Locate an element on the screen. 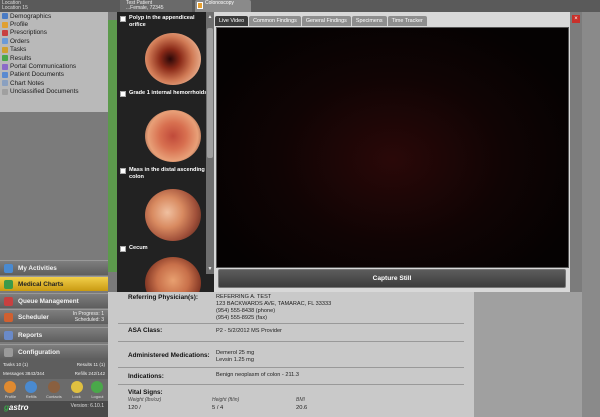 Image resolution: width=600 pixels, height=417 pixels. tab-live-video: Live Video is located at coordinates (232, 21).